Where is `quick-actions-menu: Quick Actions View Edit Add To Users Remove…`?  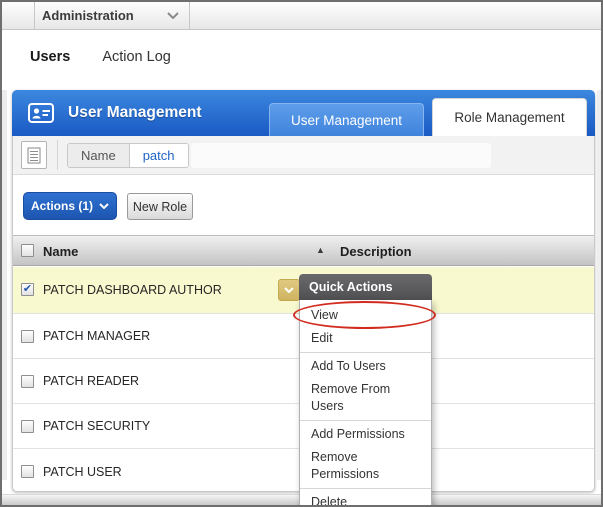
quick-actions-menu: Quick Actions View Edit Add To Users Remove… is located at coordinates (365, 389).